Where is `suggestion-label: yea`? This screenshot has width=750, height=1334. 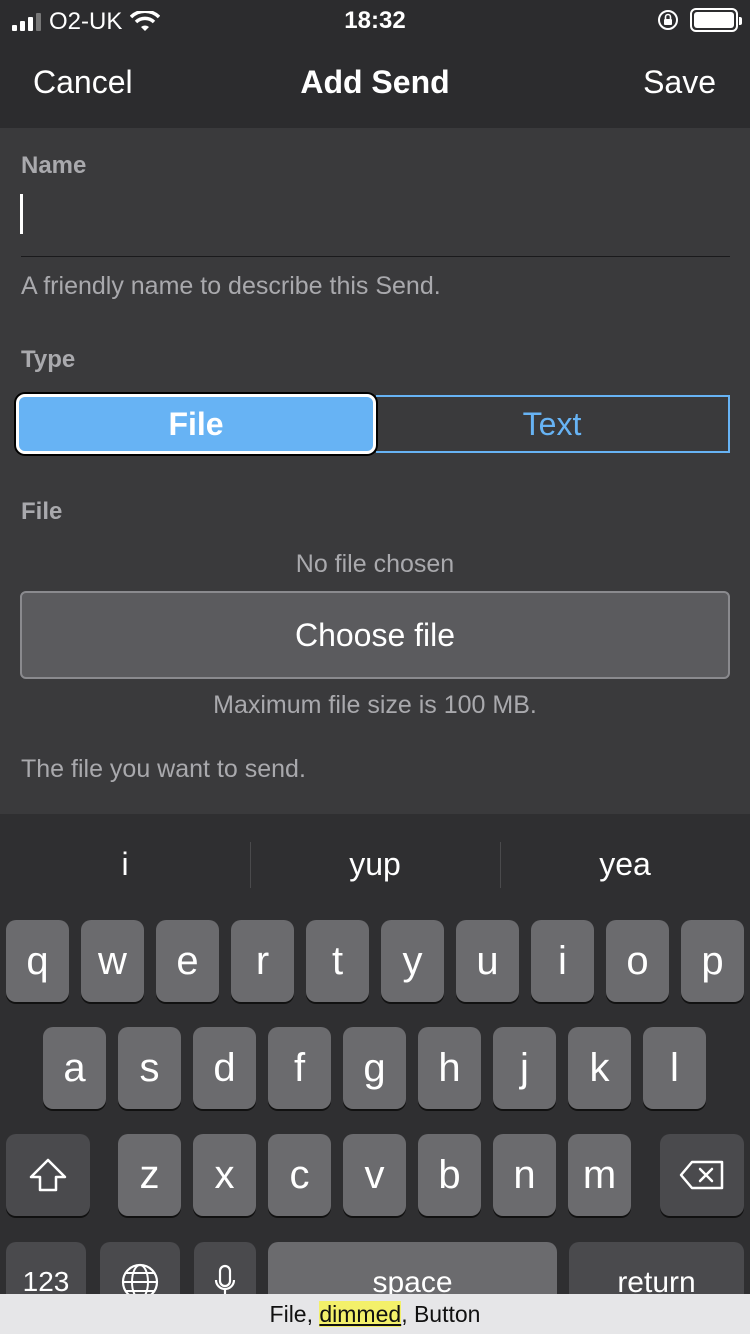
suggestion-label: yea is located at coordinates (625, 863).